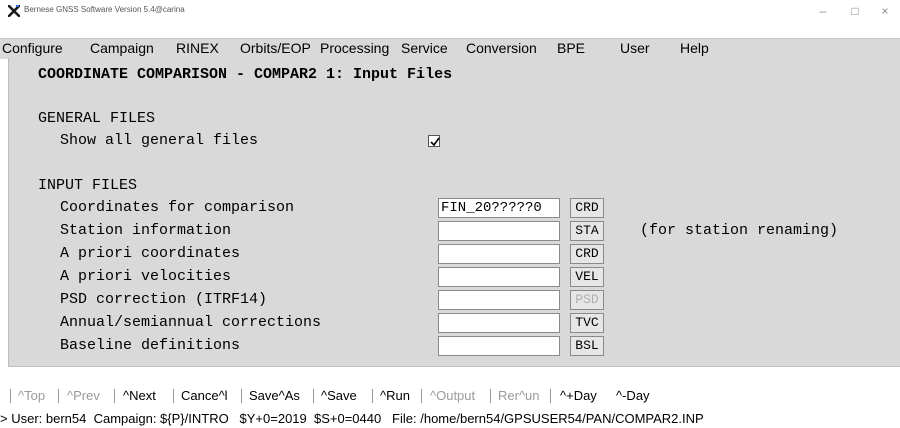 The width and height of the screenshot is (900, 428). What do you see at coordinates (395, 396) in the screenshot?
I see `run-button: ^Run` at bounding box center [395, 396].